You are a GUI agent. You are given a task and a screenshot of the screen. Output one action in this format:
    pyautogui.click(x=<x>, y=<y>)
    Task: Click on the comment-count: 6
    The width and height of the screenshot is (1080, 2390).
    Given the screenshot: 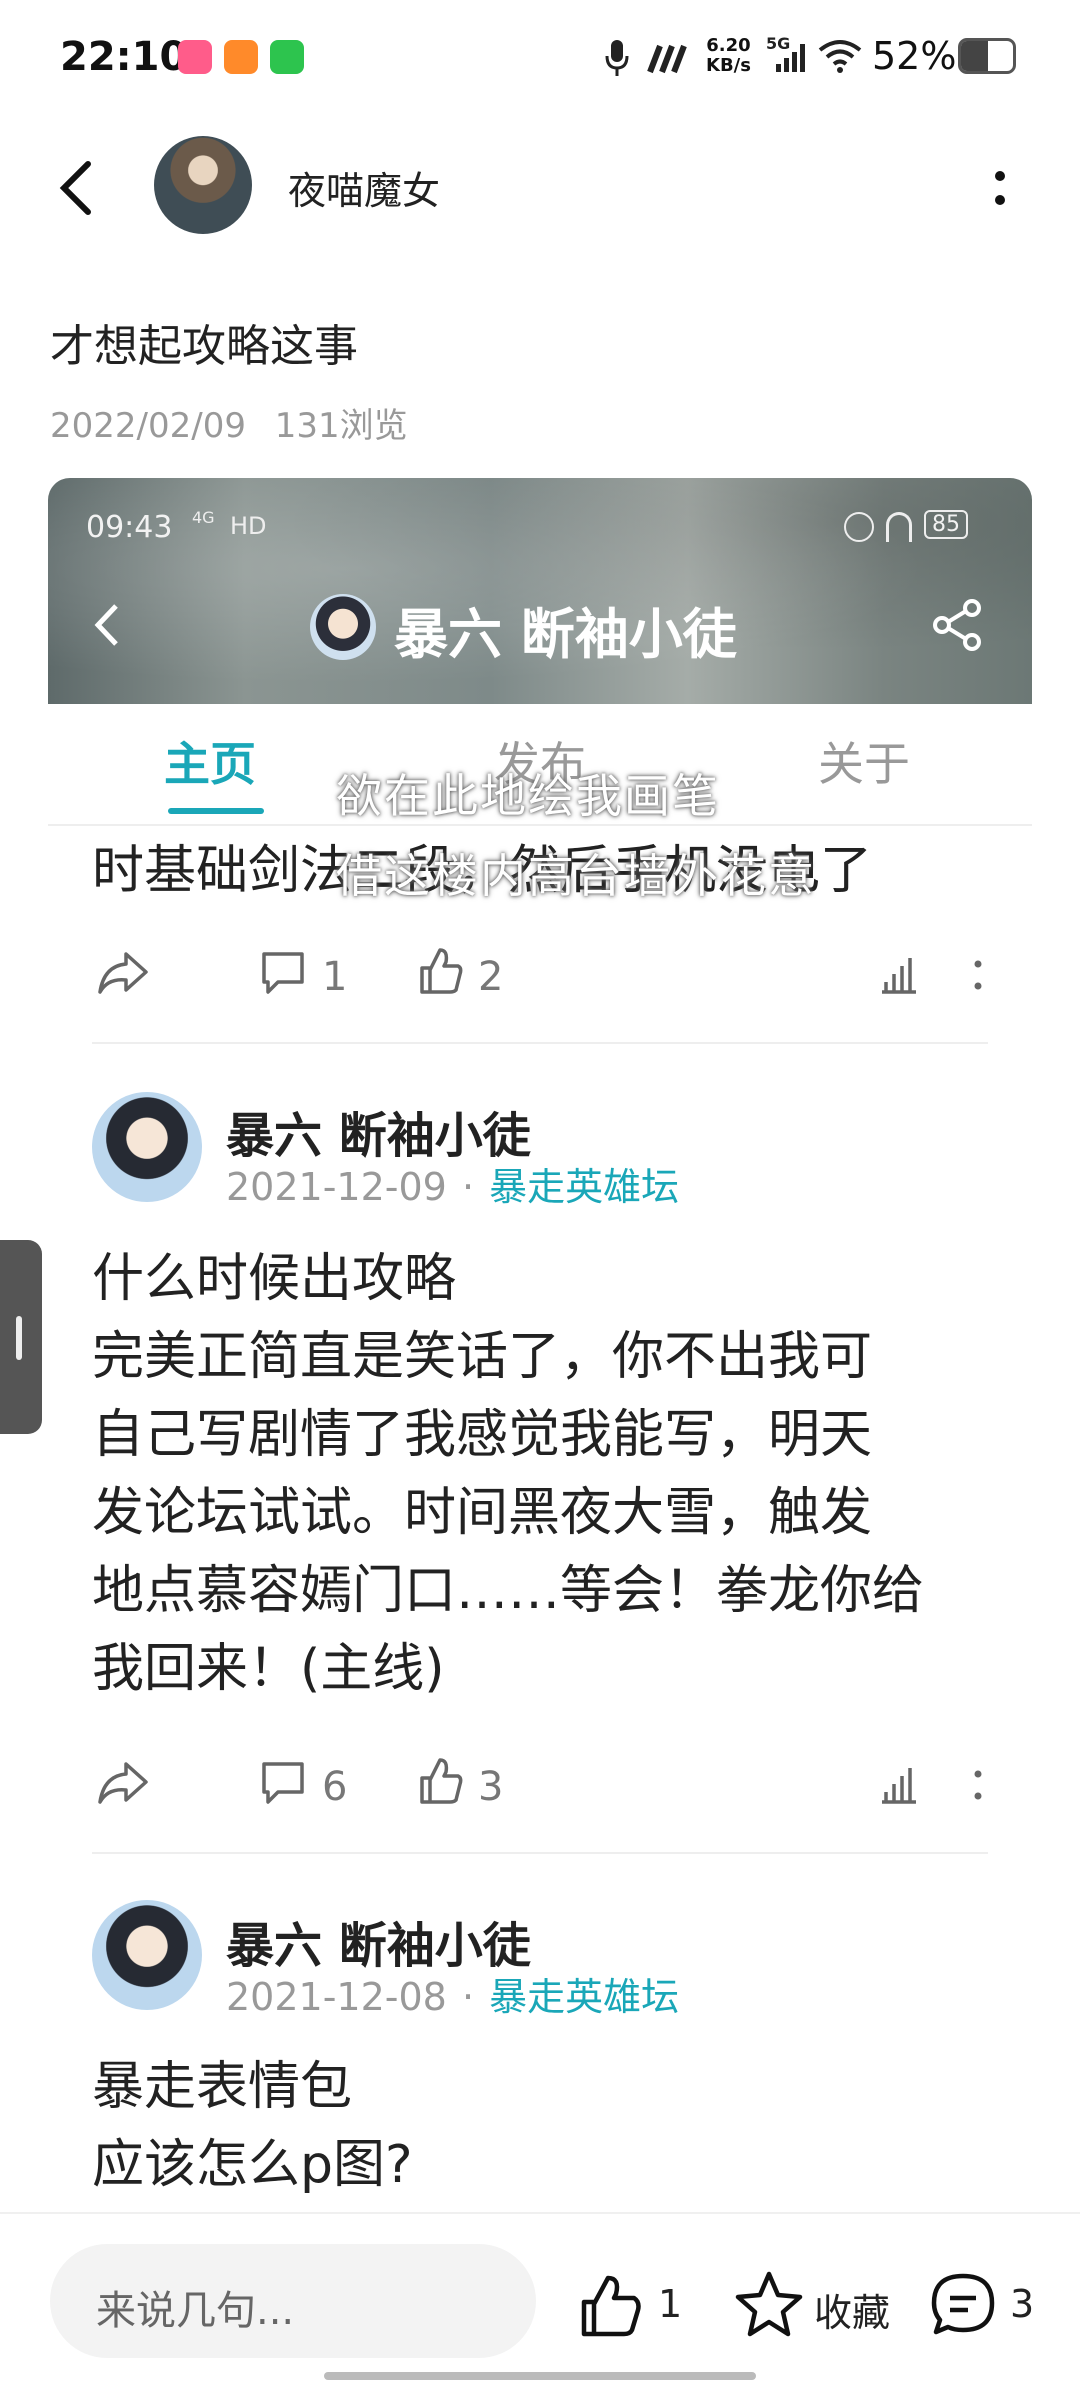 What is the action you would take?
    pyautogui.click(x=335, y=1787)
    